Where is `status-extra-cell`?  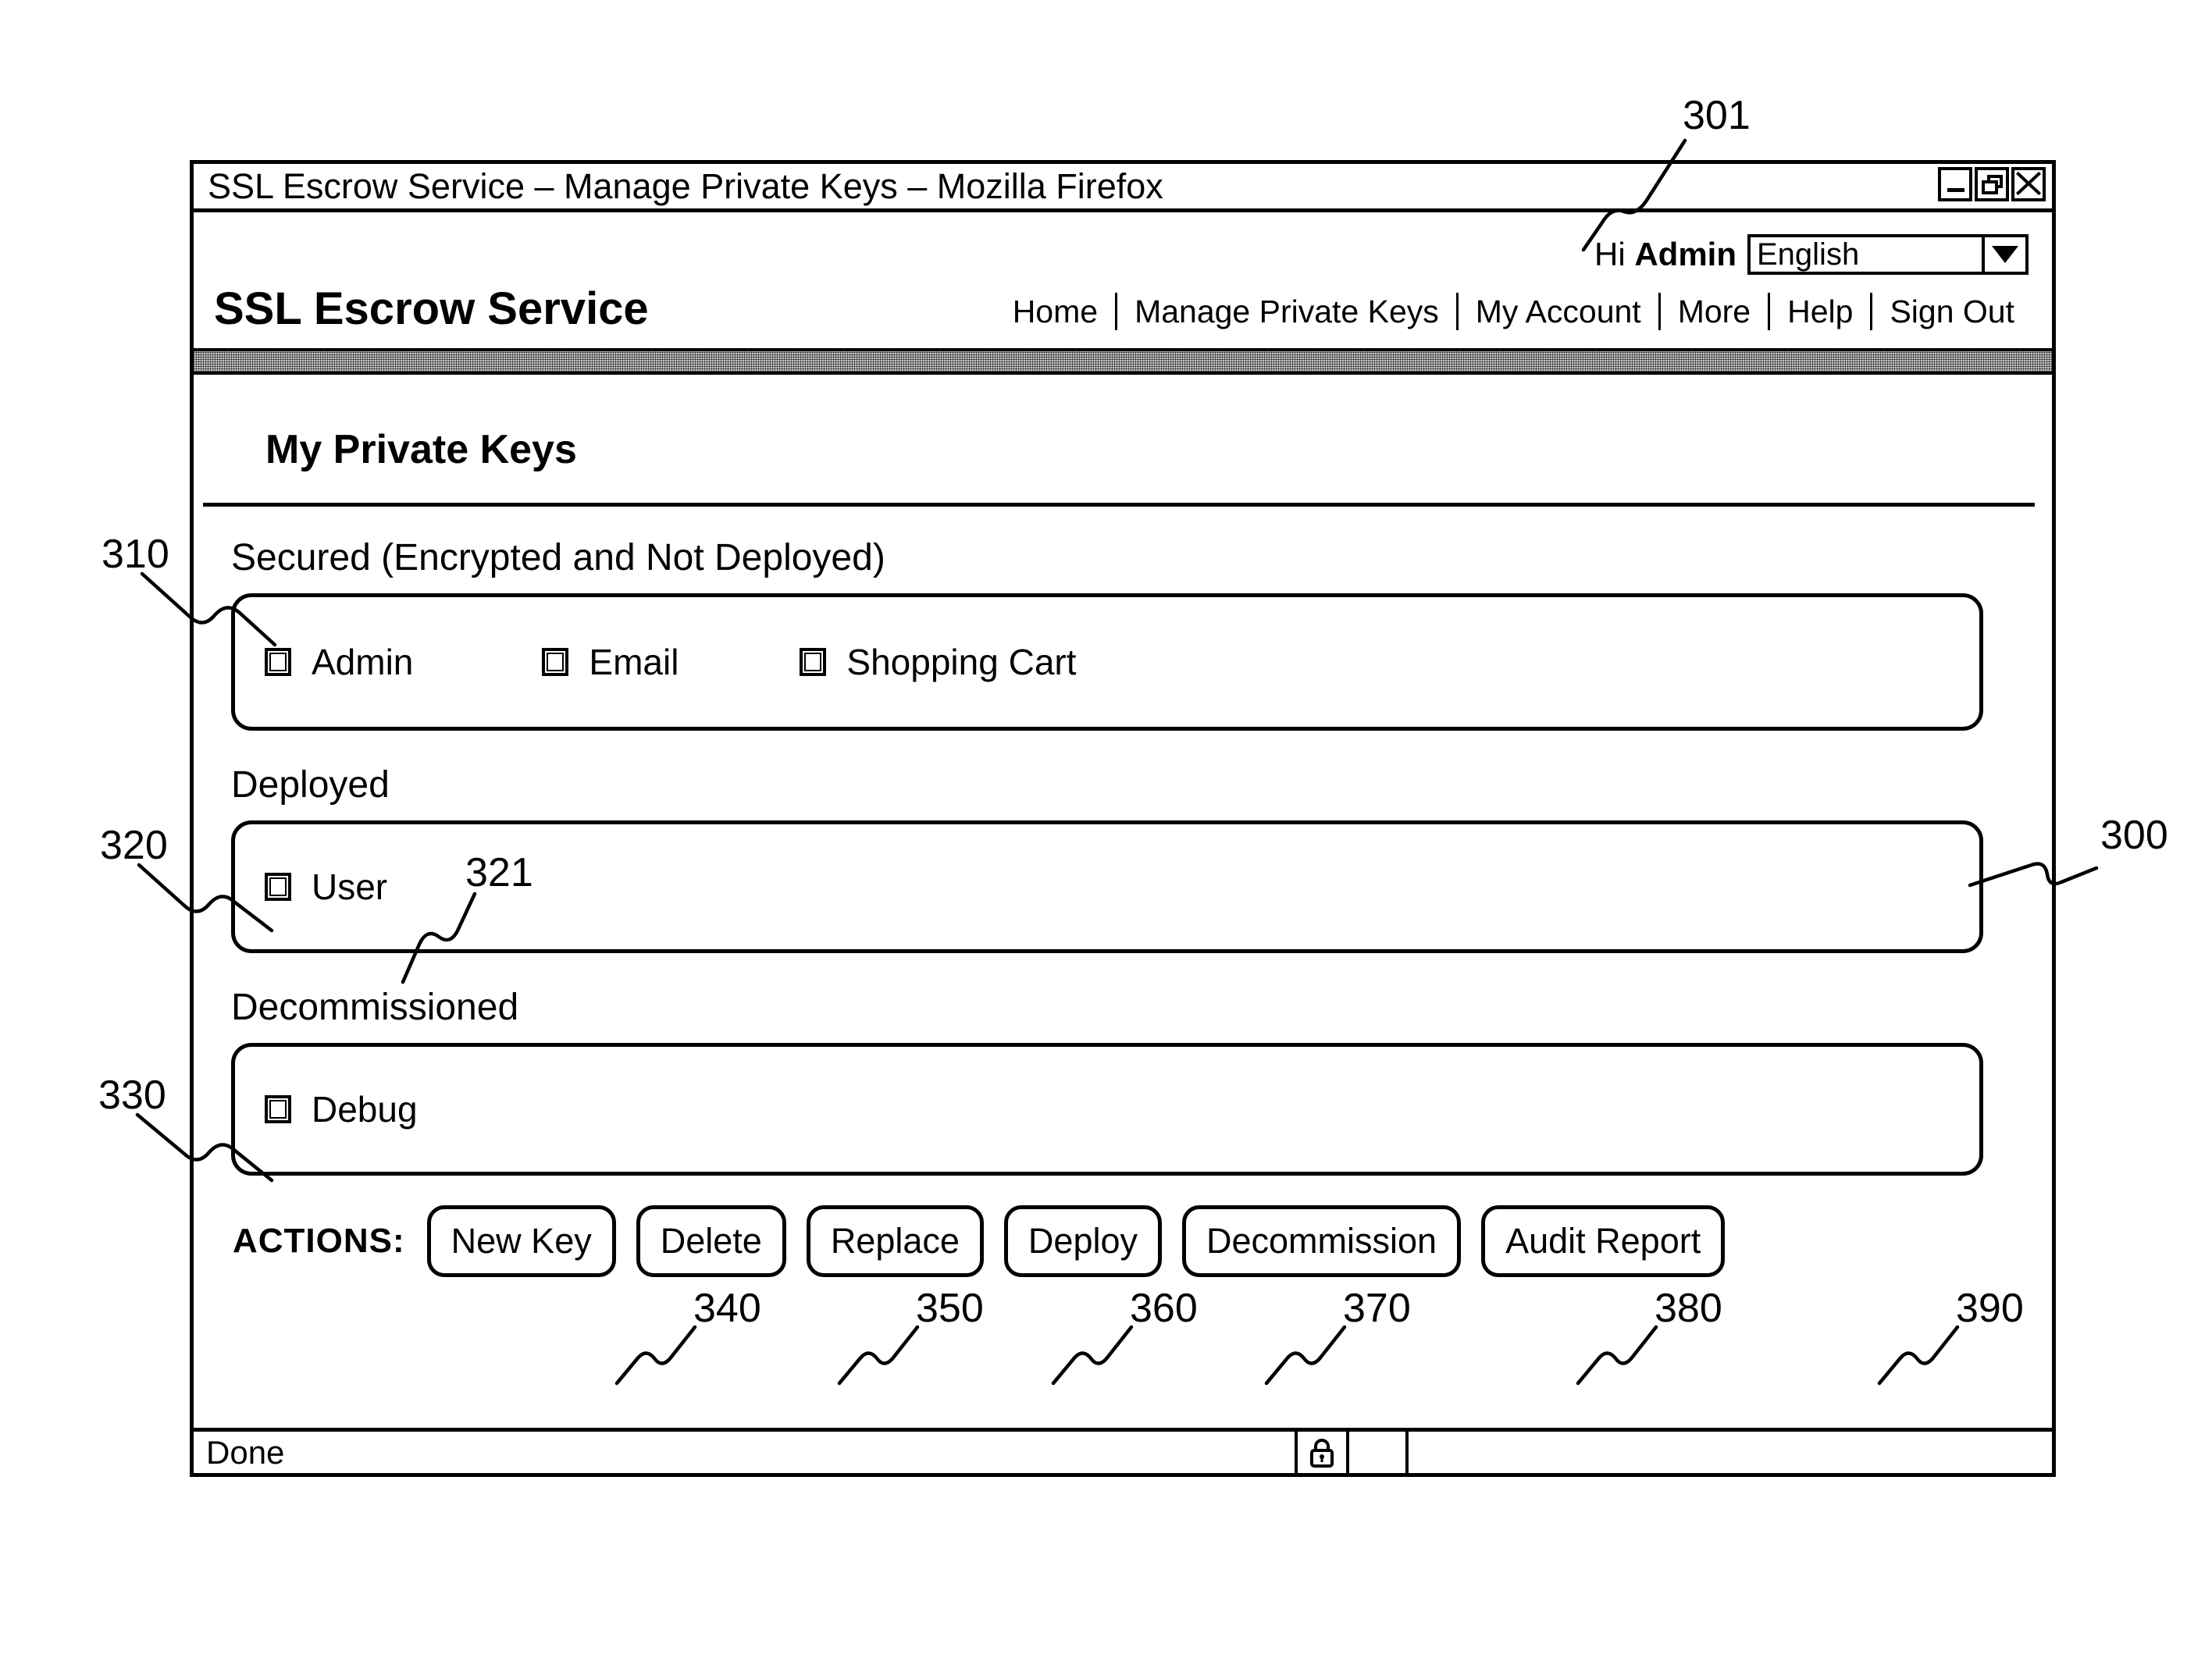 status-extra-cell is located at coordinates (1378, 1452).